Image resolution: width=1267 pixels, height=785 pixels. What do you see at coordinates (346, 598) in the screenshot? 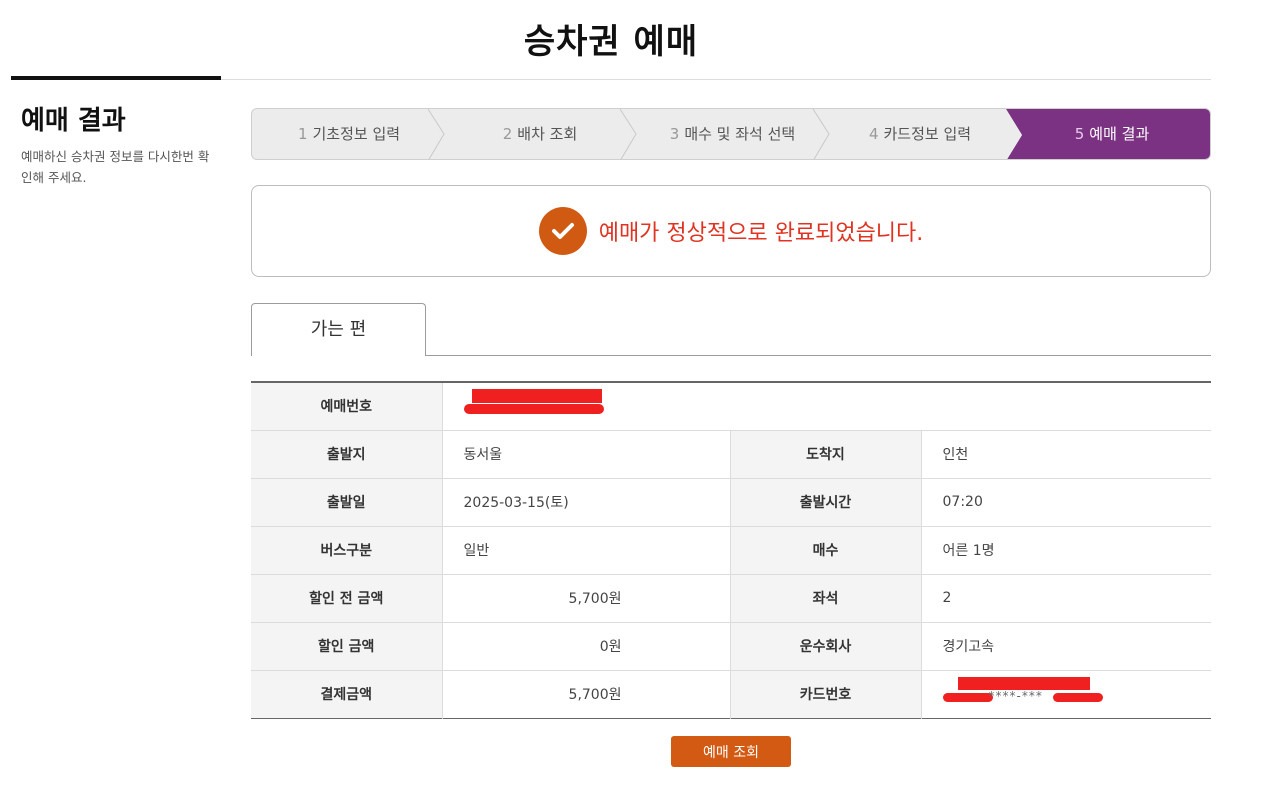
I see `label-pre-discount: 할인 전 금액` at bounding box center [346, 598].